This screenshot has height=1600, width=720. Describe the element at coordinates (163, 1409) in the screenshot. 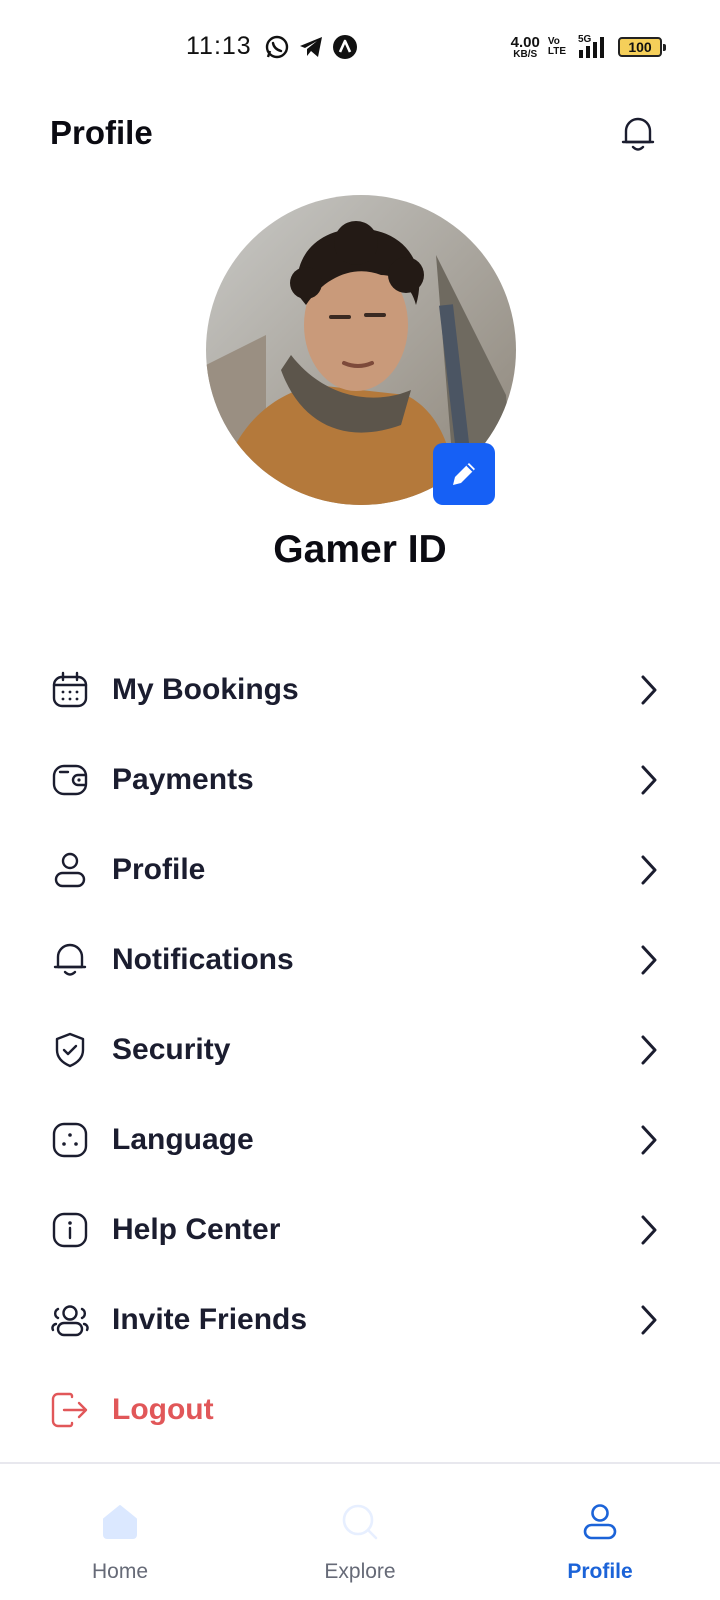

I see `logout-label: Logout` at that location.